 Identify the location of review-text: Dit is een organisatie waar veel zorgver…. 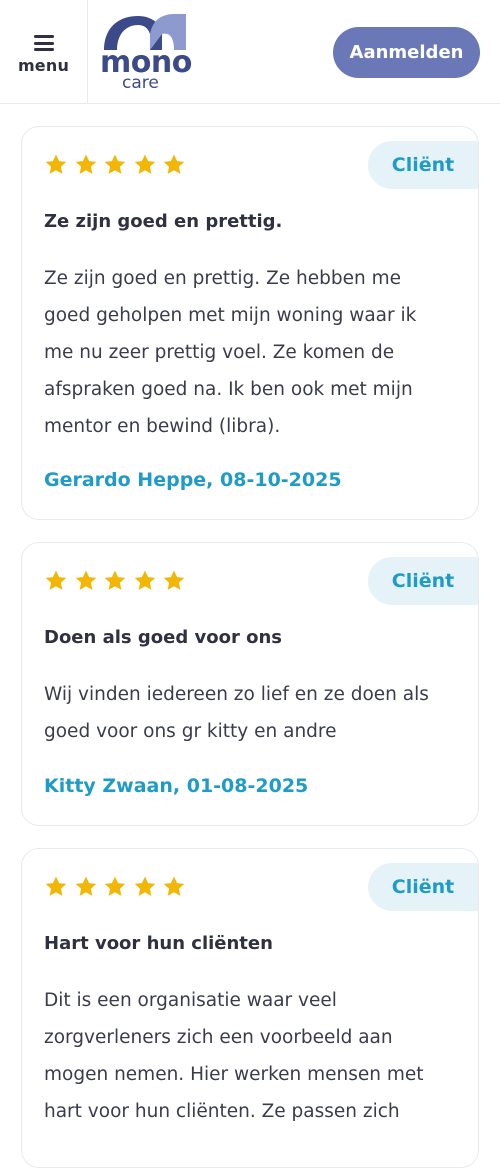
(254, 1056).